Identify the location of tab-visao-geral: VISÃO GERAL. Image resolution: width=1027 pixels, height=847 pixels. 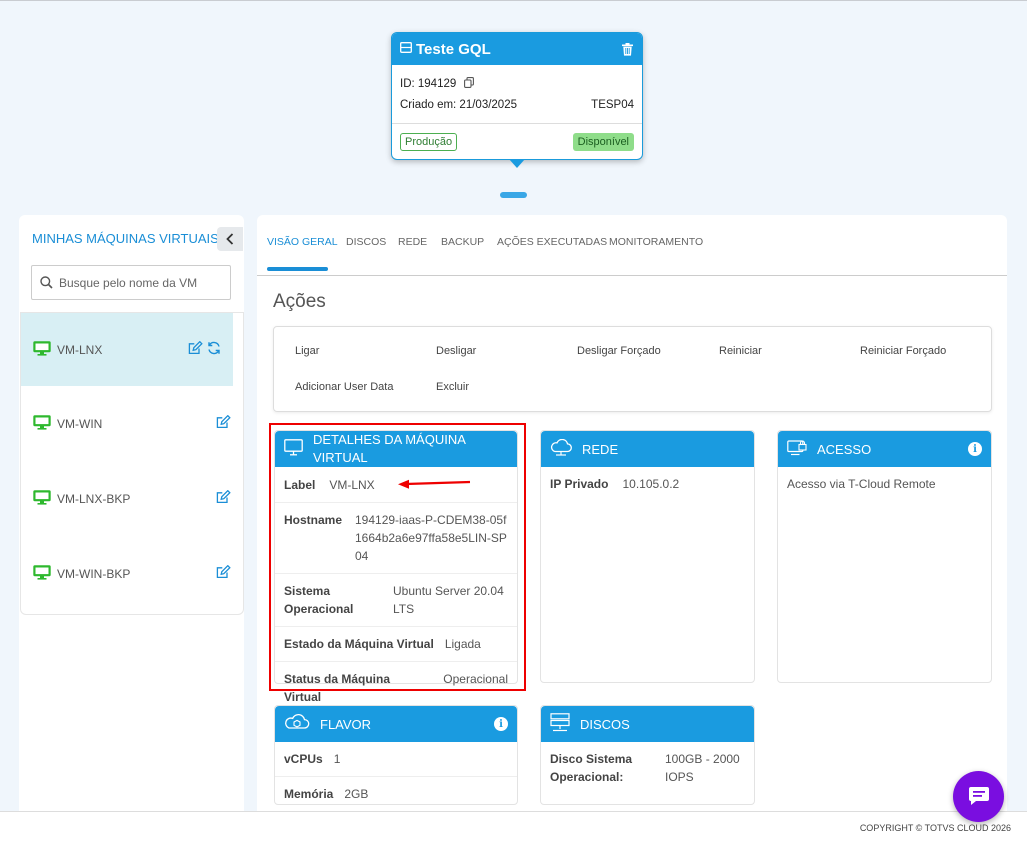
(302, 242).